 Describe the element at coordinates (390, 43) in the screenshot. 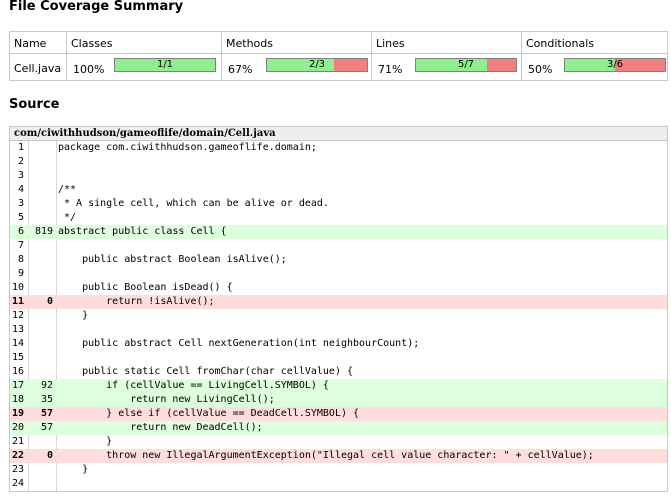

I see `lines-header: Lines` at that location.